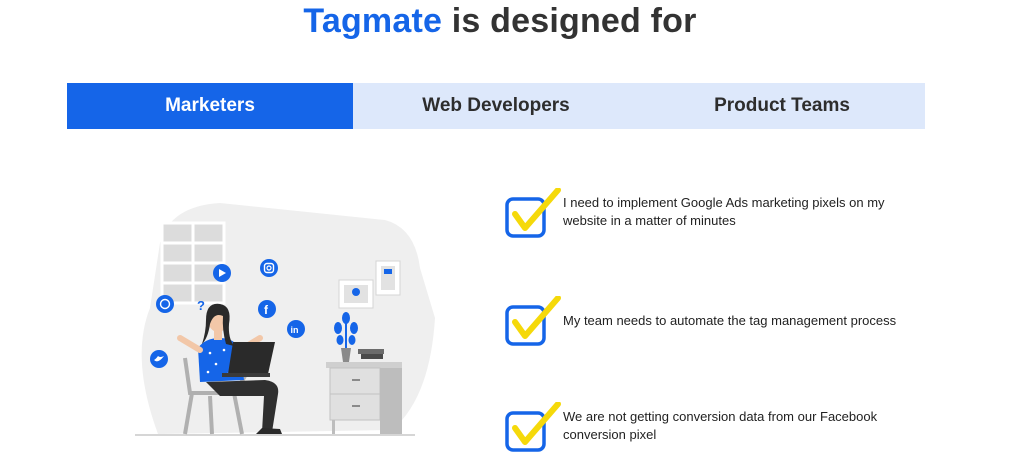 The width and height of the screenshot is (1024, 460). I want to click on tab-product-teams: Product Teams, so click(782, 106).